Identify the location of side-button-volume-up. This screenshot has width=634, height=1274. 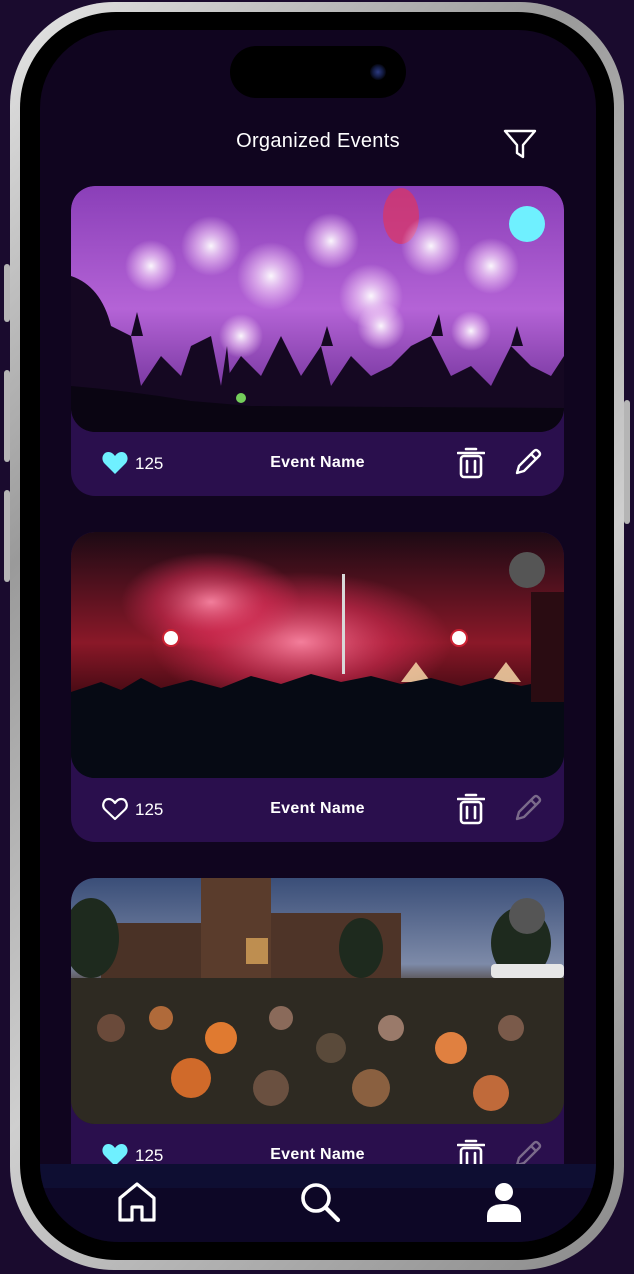
(7, 416).